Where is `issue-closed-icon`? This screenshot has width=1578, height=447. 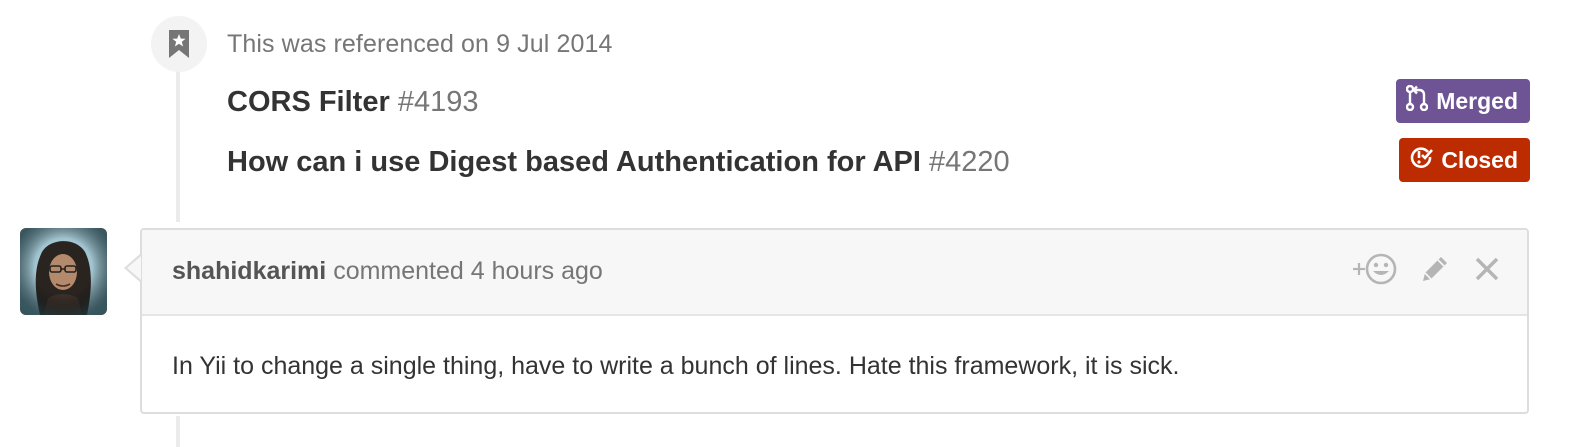
issue-closed-icon is located at coordinates (1421, 160).